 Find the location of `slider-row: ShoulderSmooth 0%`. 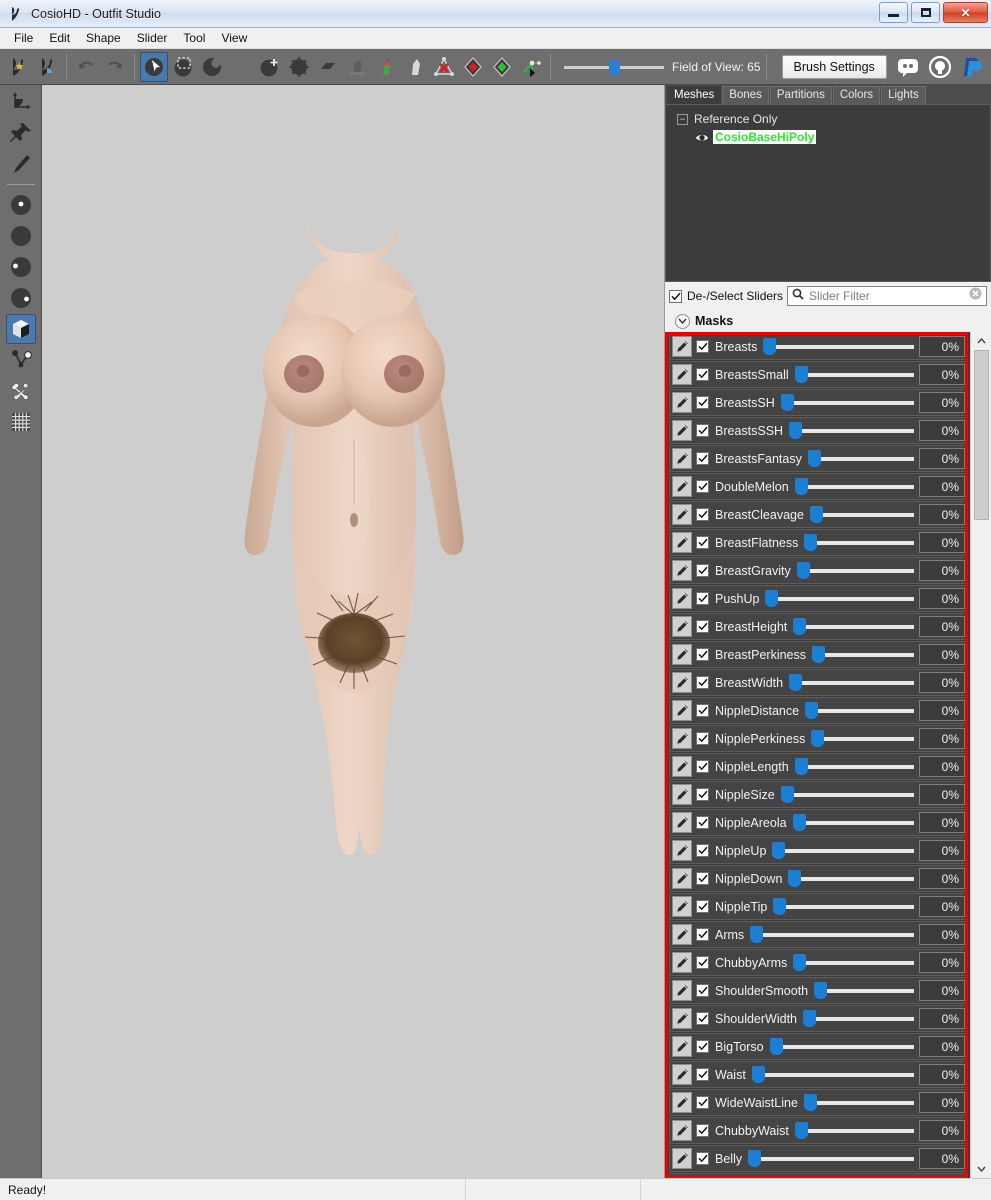

slider-row: ShoulderSmooth 0% is located at coordinates (818, 990).